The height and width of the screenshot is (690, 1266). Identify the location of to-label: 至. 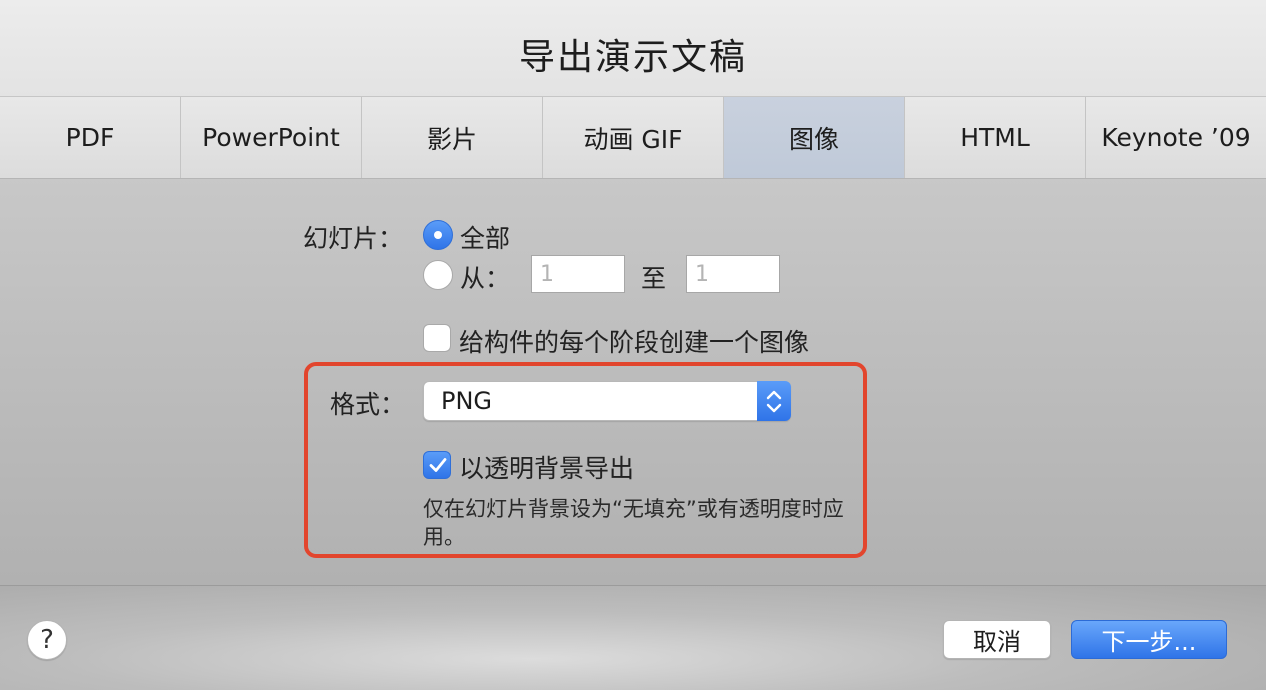
(654, 278).